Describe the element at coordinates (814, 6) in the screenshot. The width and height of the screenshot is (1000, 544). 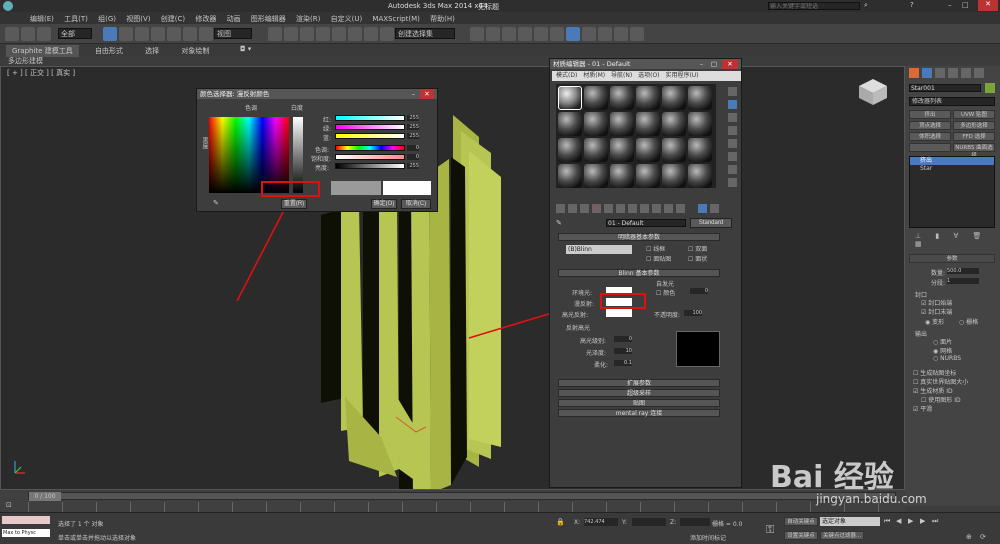
I see `search-input` at that location.